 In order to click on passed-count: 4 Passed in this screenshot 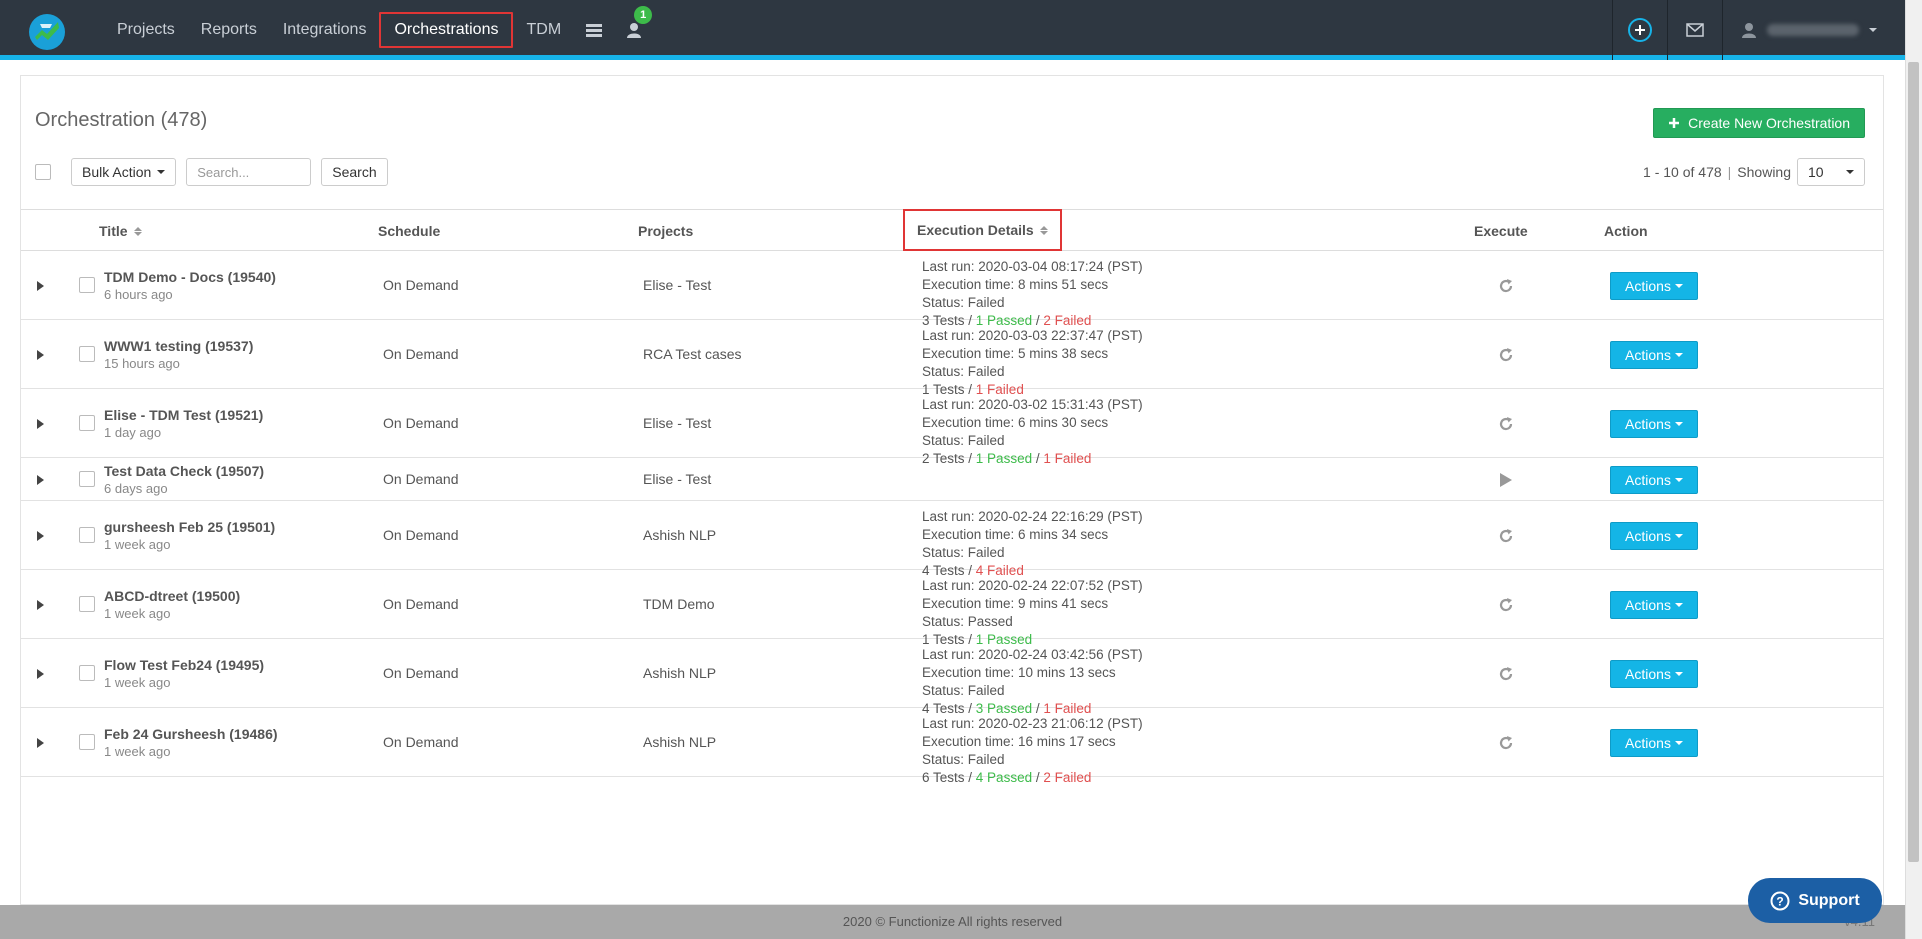, I will do `click(1004, 777)`.